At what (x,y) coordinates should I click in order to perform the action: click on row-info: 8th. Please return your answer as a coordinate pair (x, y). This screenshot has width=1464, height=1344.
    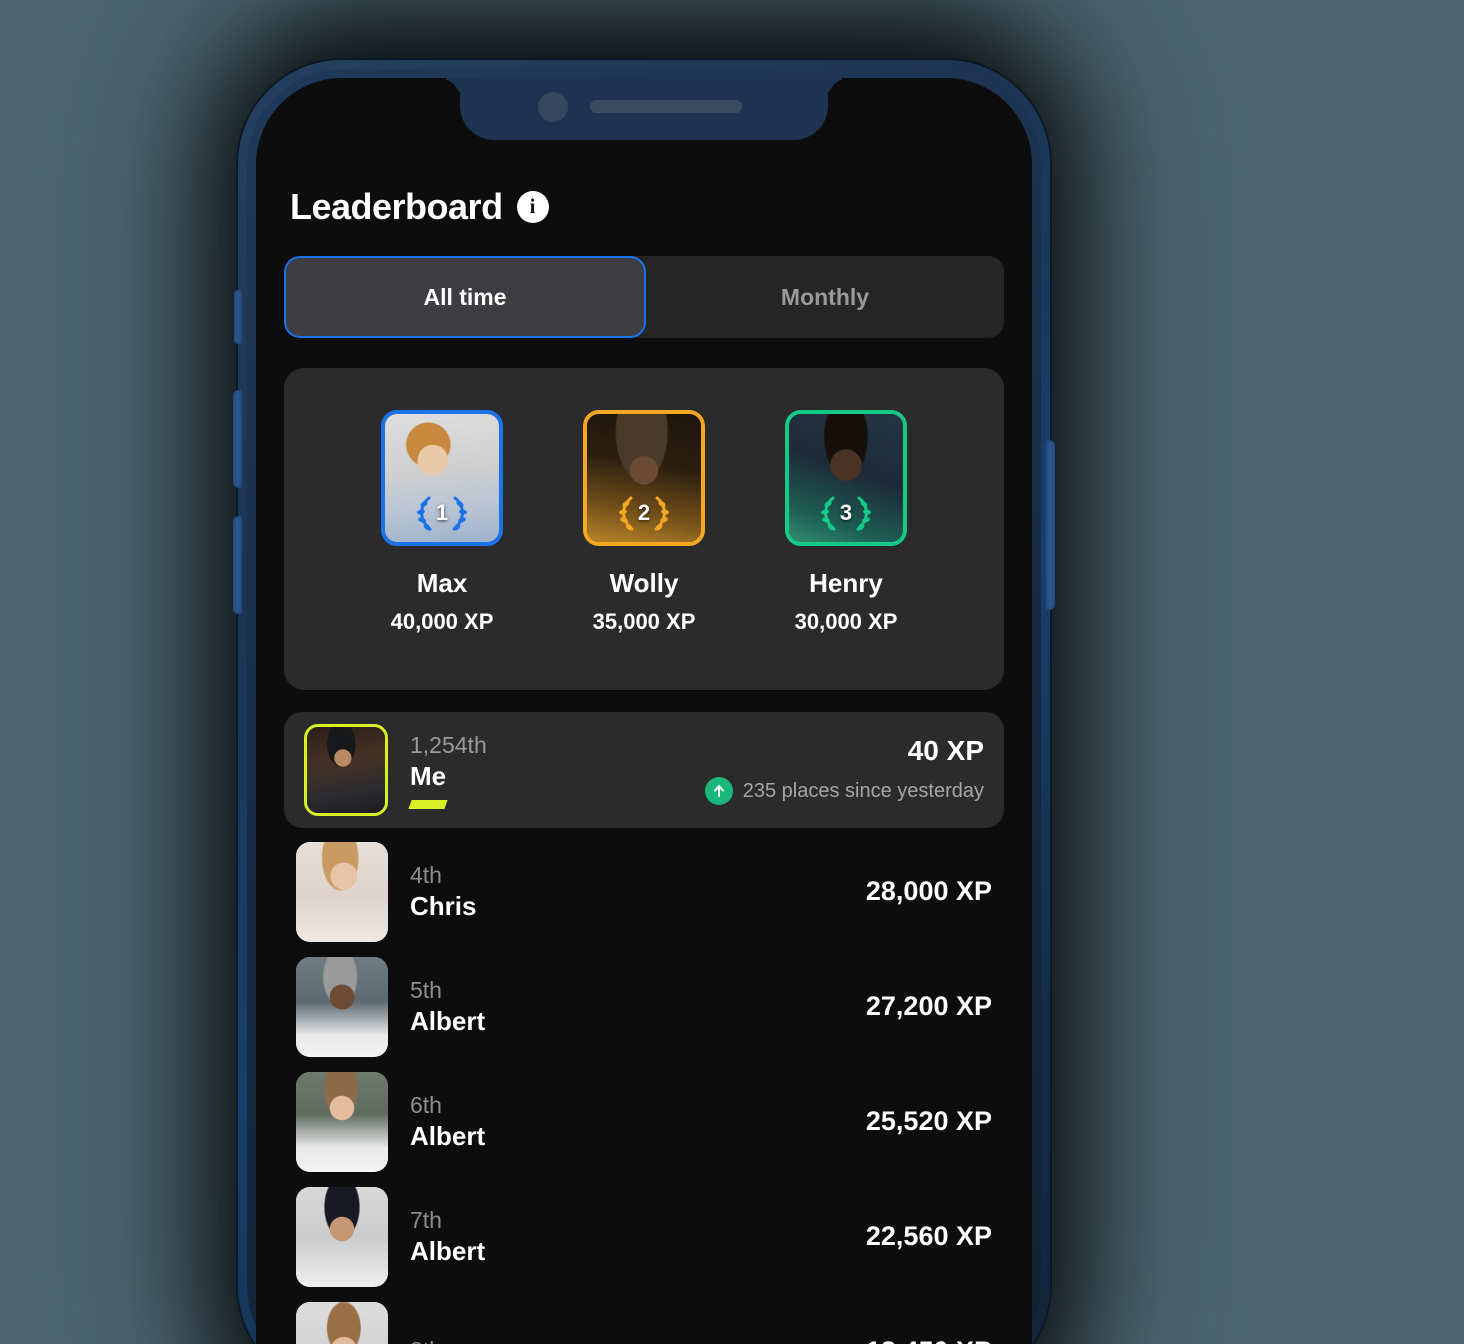
    Looking at the image, I should click on (627, 1340).